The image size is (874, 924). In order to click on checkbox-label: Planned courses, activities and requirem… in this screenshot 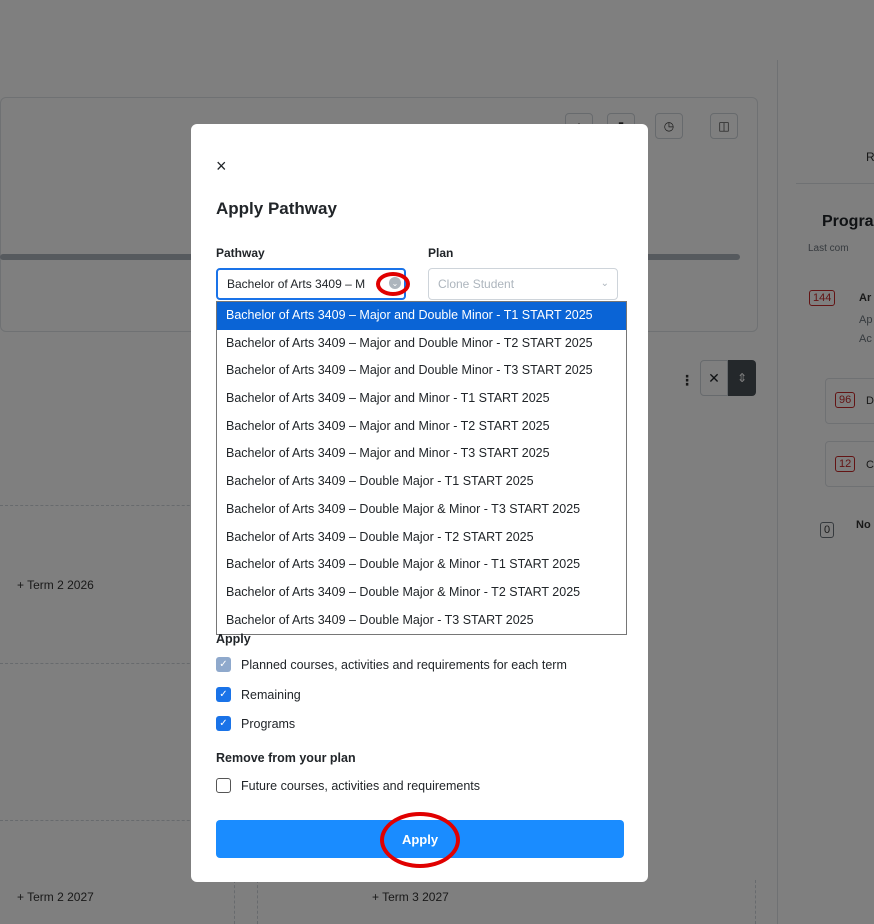, I will do `click(404, 664)`.